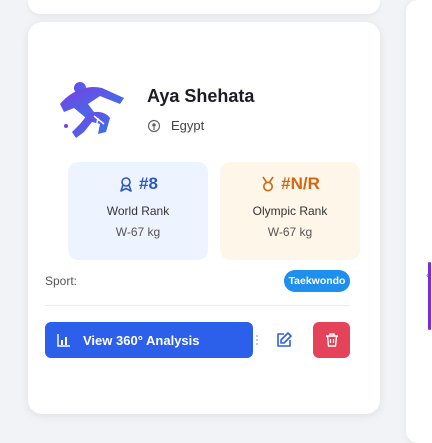 This screenshot has width=432, height=443. I want to click on edit-button, so click(284, 340).